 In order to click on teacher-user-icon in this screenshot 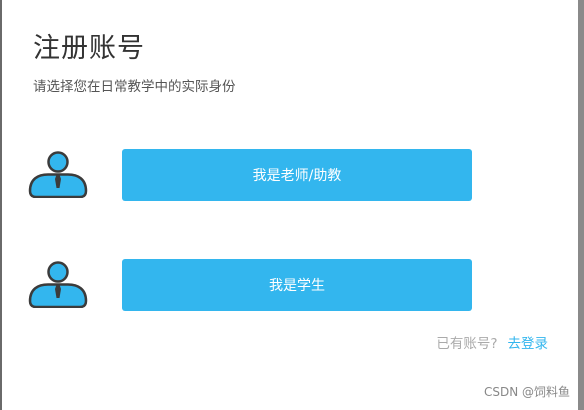, I will do `click(58, 174)`.